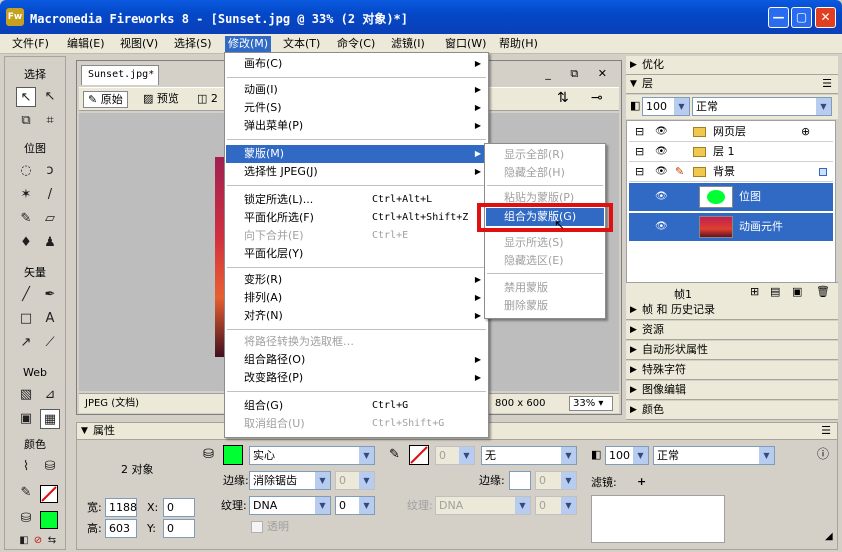 The width and height of the screenshot is (842, 552). Describe the element at coordinates (731, 227) in the screenshot. I see `object-row-animation: 👁 动画元件` at that location.